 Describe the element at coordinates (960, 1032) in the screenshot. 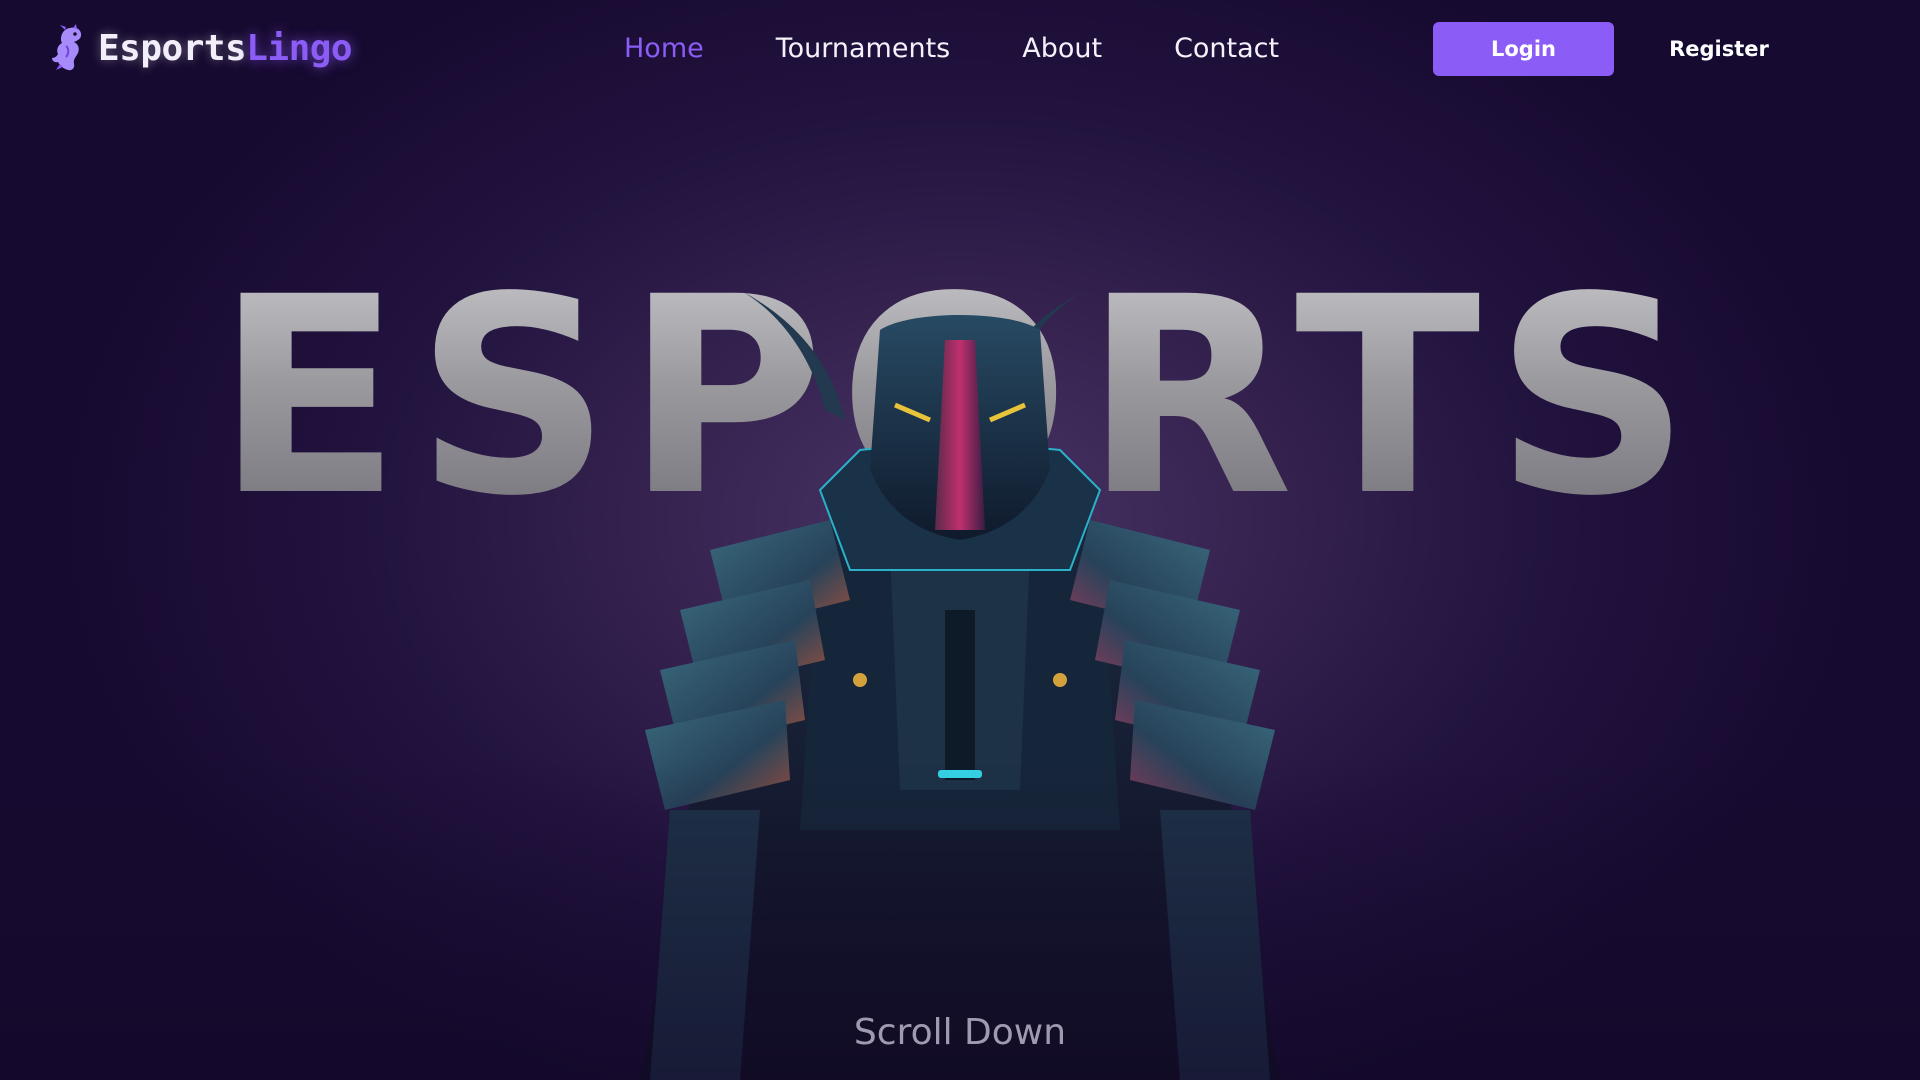

I see `scroll-down-label: Scroll Down` at that location.